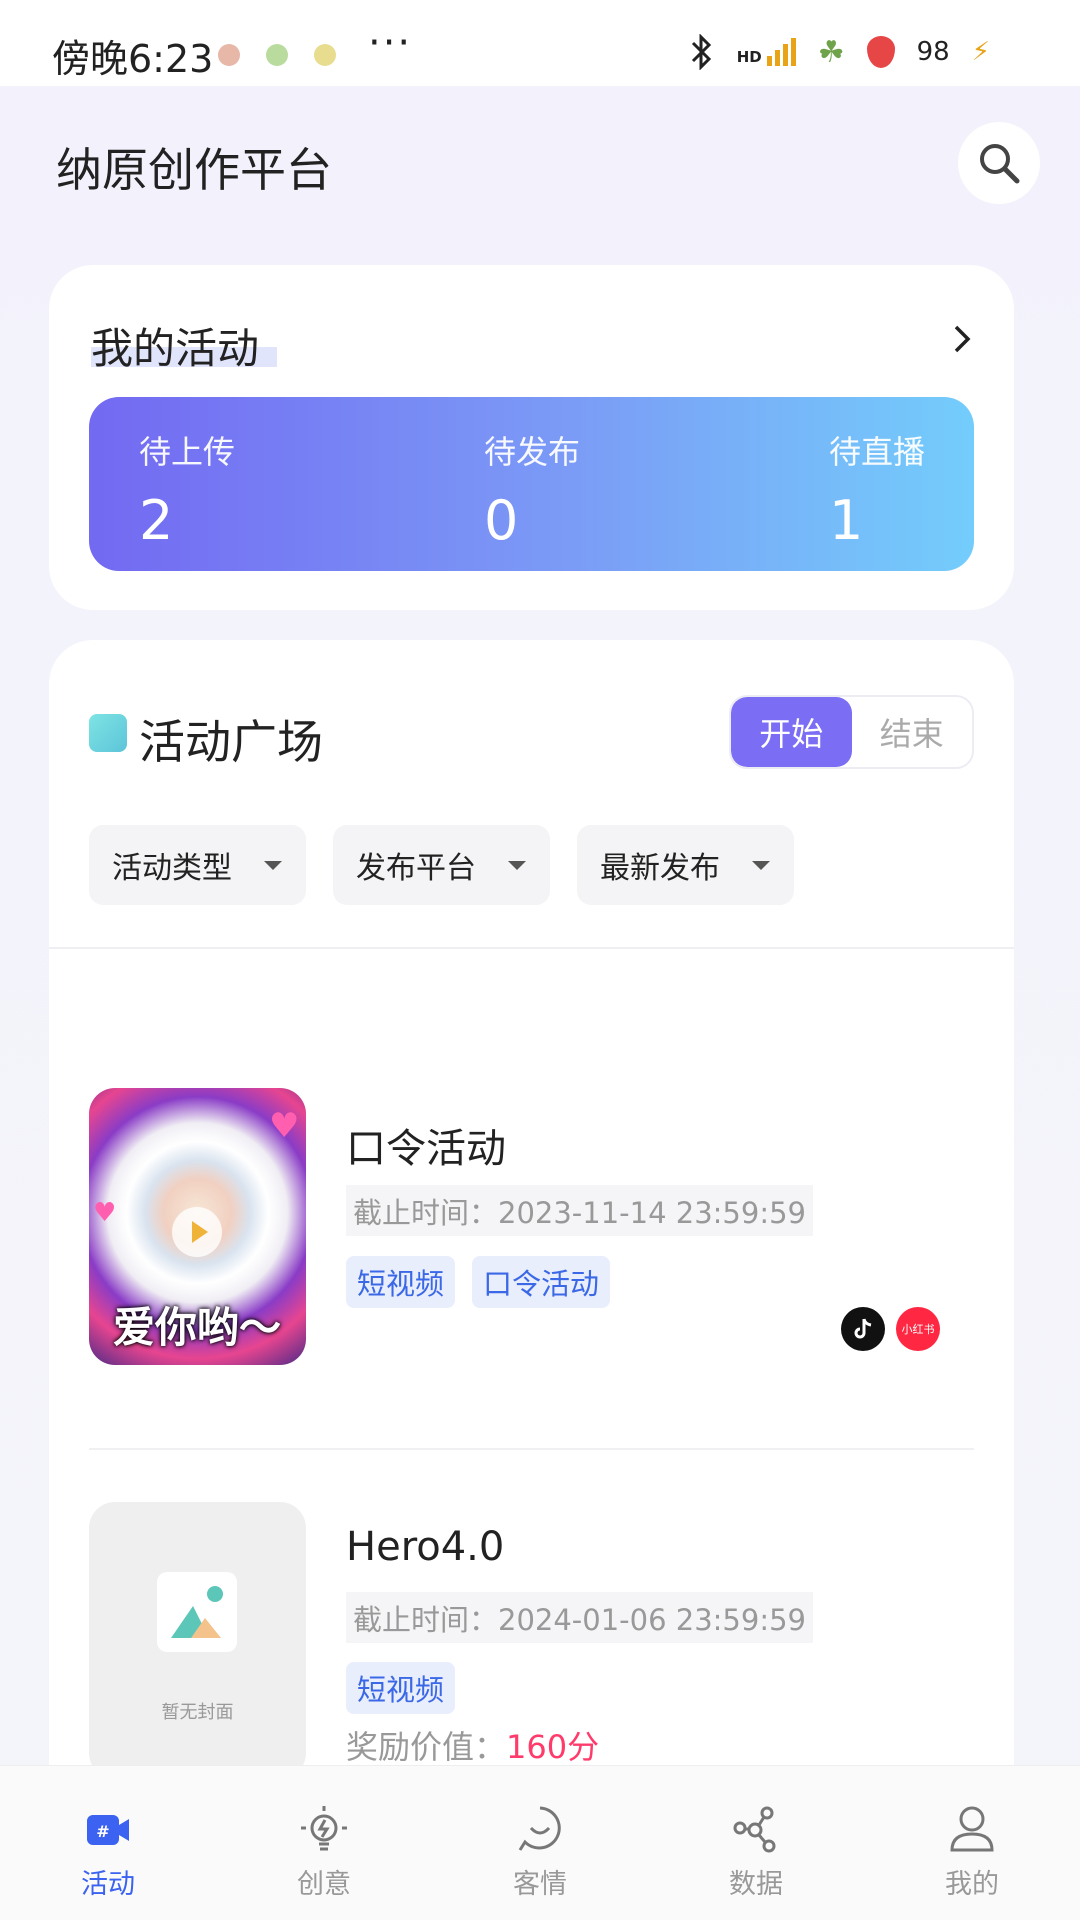 This screenshot has height=1920, width=1080. What do you see at coordinates (933, 52) in the screenshot?
I see `battery-level: 98` at bounding box center [933, 52].